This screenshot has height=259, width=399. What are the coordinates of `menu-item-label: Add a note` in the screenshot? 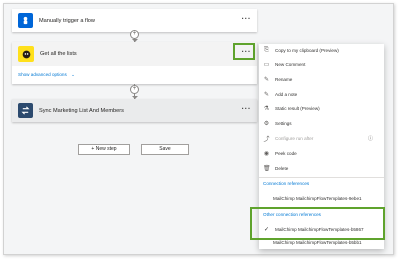 It's located at (286, 94).